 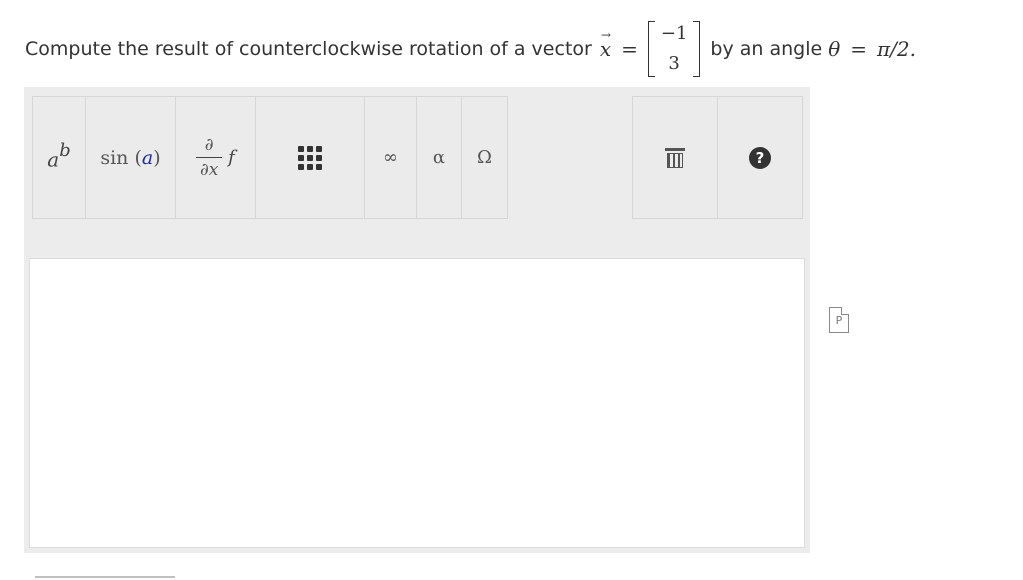 I want to click on deriv-function: f, so click(x=231, y=157).